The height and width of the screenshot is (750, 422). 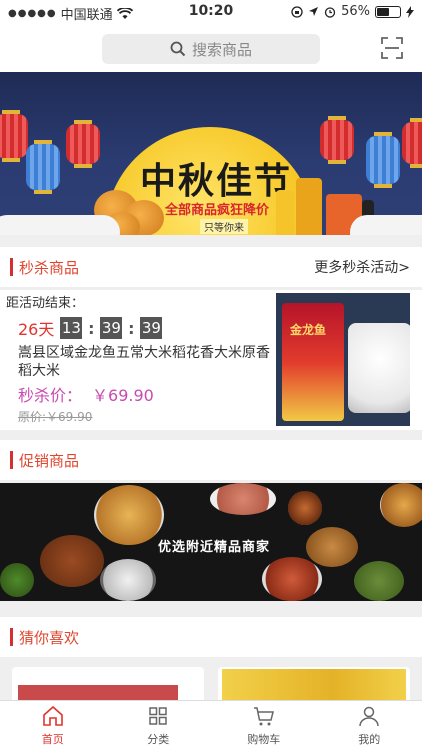 What do you see at coordinates (49, 460) in the screenshot?
I see `promo-title: 促销商品` at bounding box center [49, 460].